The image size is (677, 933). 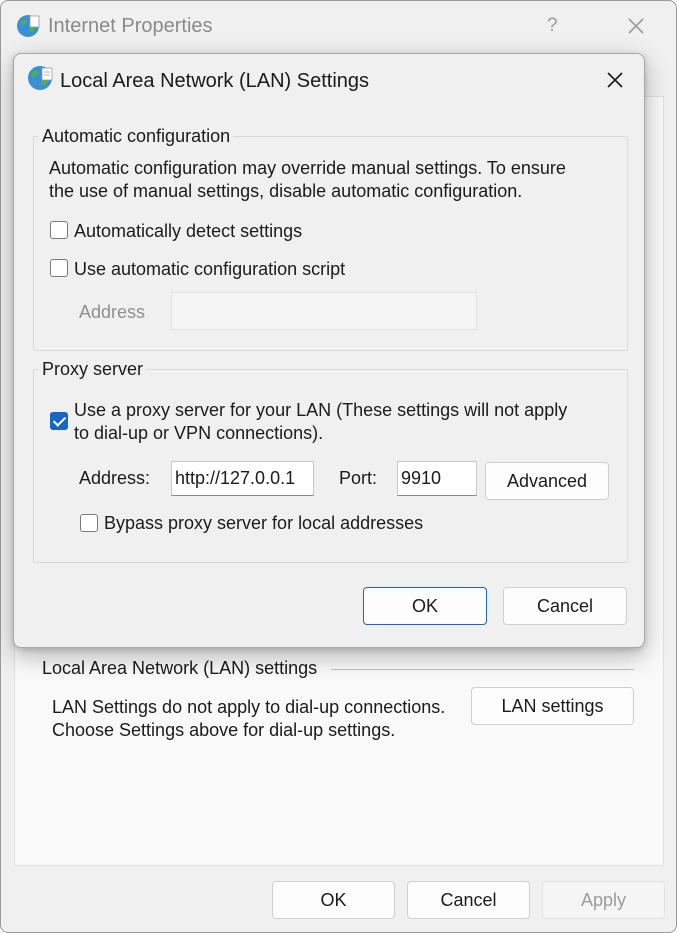 I want to click on bypass-local-label: Bypass proxy server for local addresses, so click(x=263, y=523).